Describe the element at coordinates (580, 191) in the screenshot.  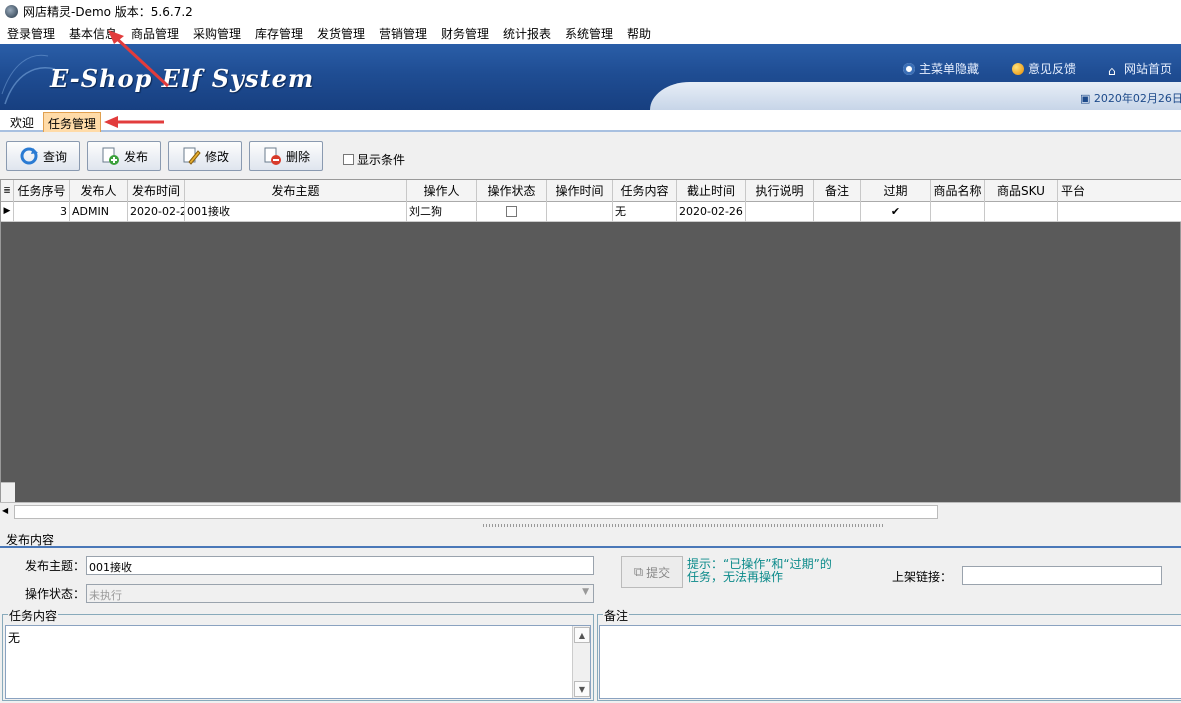
I see `column-header: 操作时间` at that location.